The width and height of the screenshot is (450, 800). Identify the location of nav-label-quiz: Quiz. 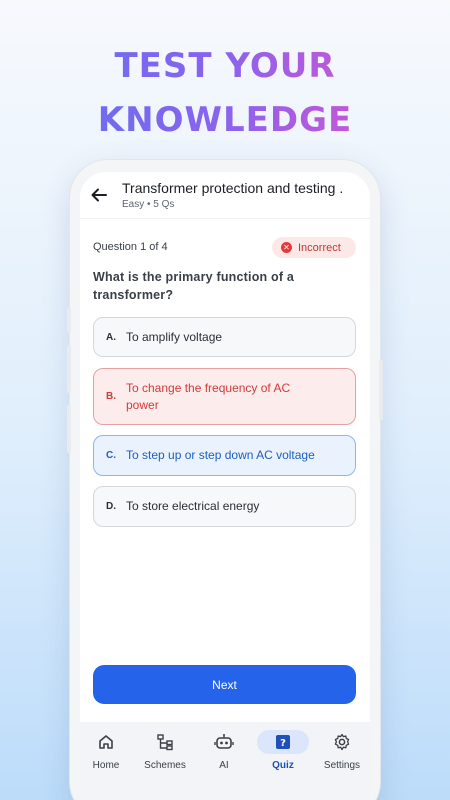
(283, 765).